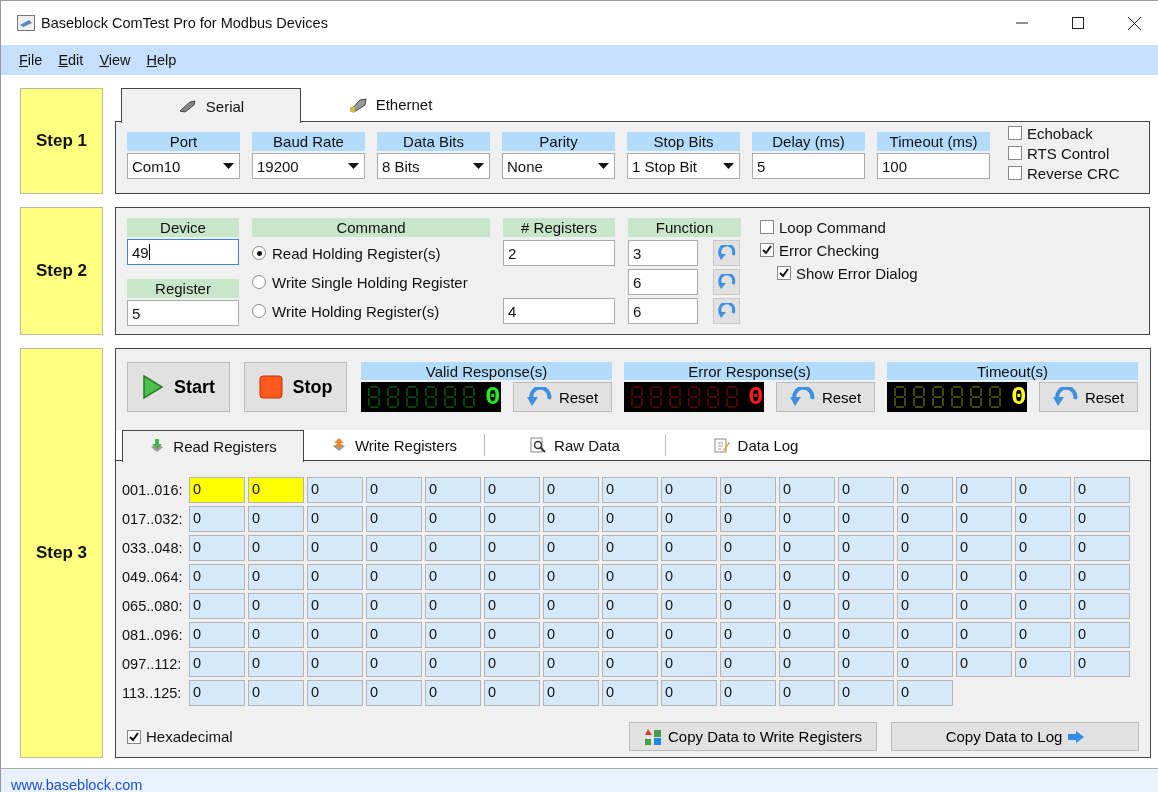 The image size is (1158, 792). Describe the element at coordinates (1015, 736) in the screenshot. I see `copy-to-log-button: Copy Data to Log` at that location.